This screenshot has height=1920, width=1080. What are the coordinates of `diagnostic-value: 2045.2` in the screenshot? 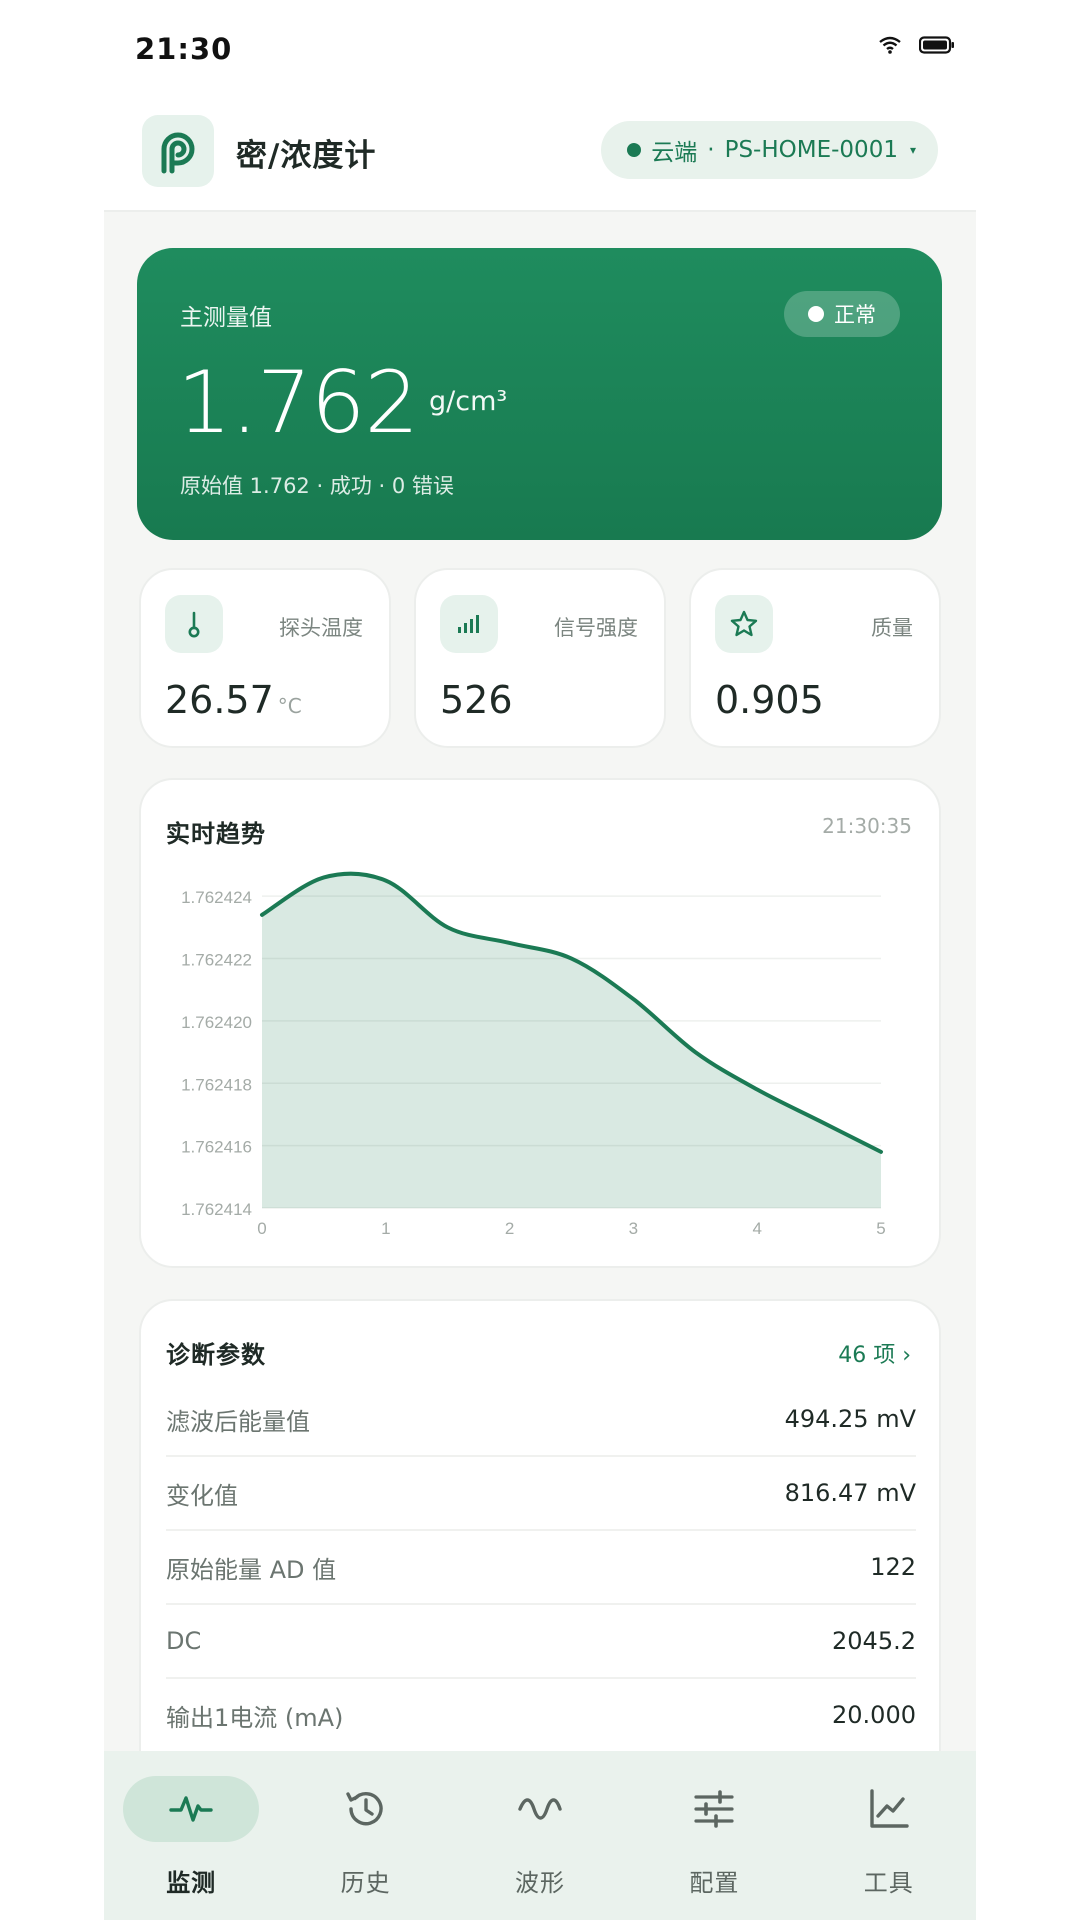 It's located at (874, 1641).